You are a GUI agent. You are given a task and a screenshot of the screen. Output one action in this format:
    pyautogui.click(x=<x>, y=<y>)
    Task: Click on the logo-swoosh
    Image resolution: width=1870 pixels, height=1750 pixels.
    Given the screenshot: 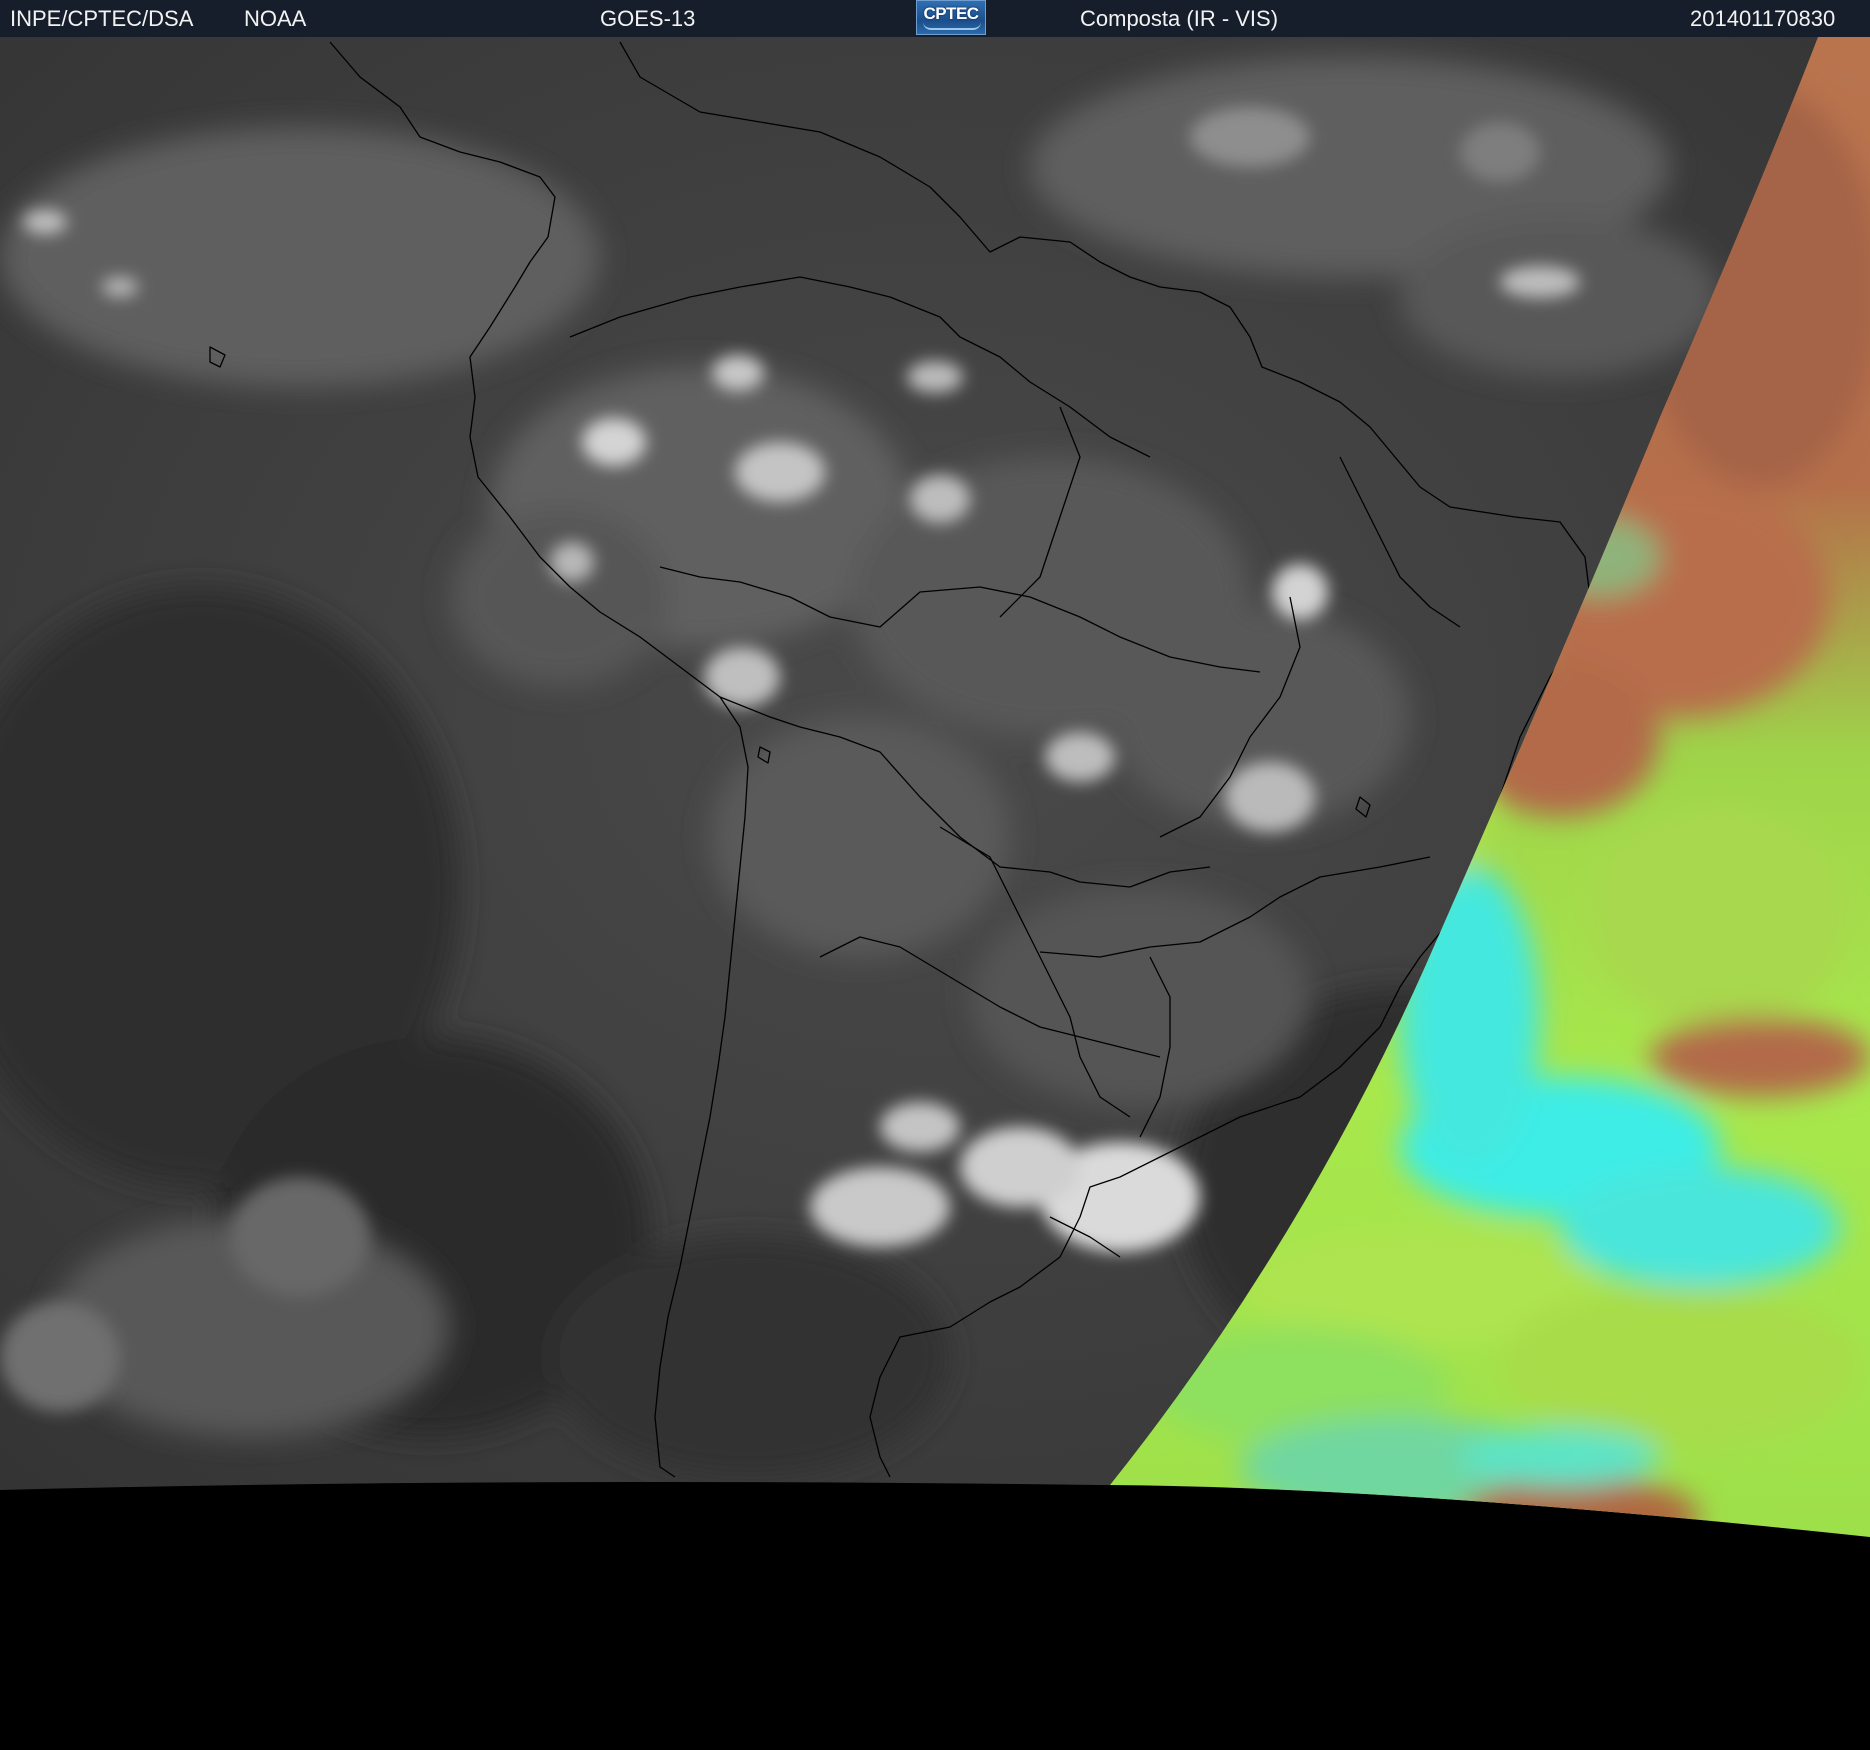 What is the action you would take?
    pyautogui.click(x=952, y=26)
    